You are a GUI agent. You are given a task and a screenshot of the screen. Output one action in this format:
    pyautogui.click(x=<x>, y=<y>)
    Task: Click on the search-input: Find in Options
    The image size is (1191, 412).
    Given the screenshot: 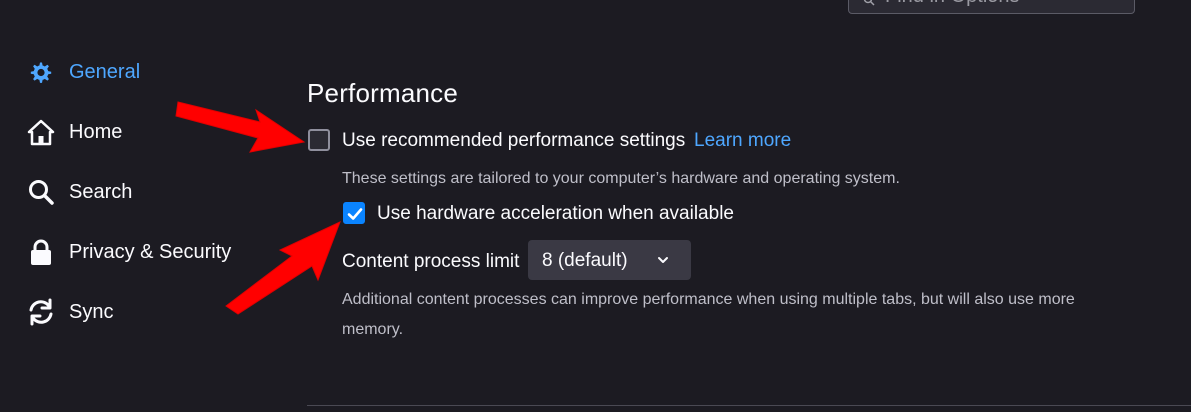 What is the action you would take?
    pyautogui.click(x=952, y=4)
    